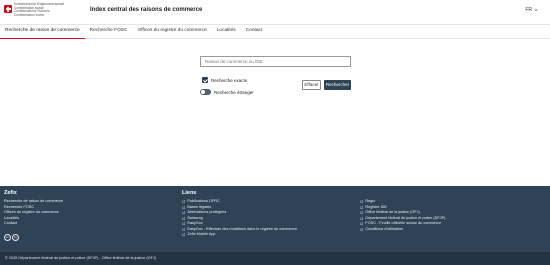 The image size is (550, 265). What do you see at coordinates (234, 92) in the screenshot?
I see `foreign-search-label: Recherche étranger` at bounding box center [234, 92].